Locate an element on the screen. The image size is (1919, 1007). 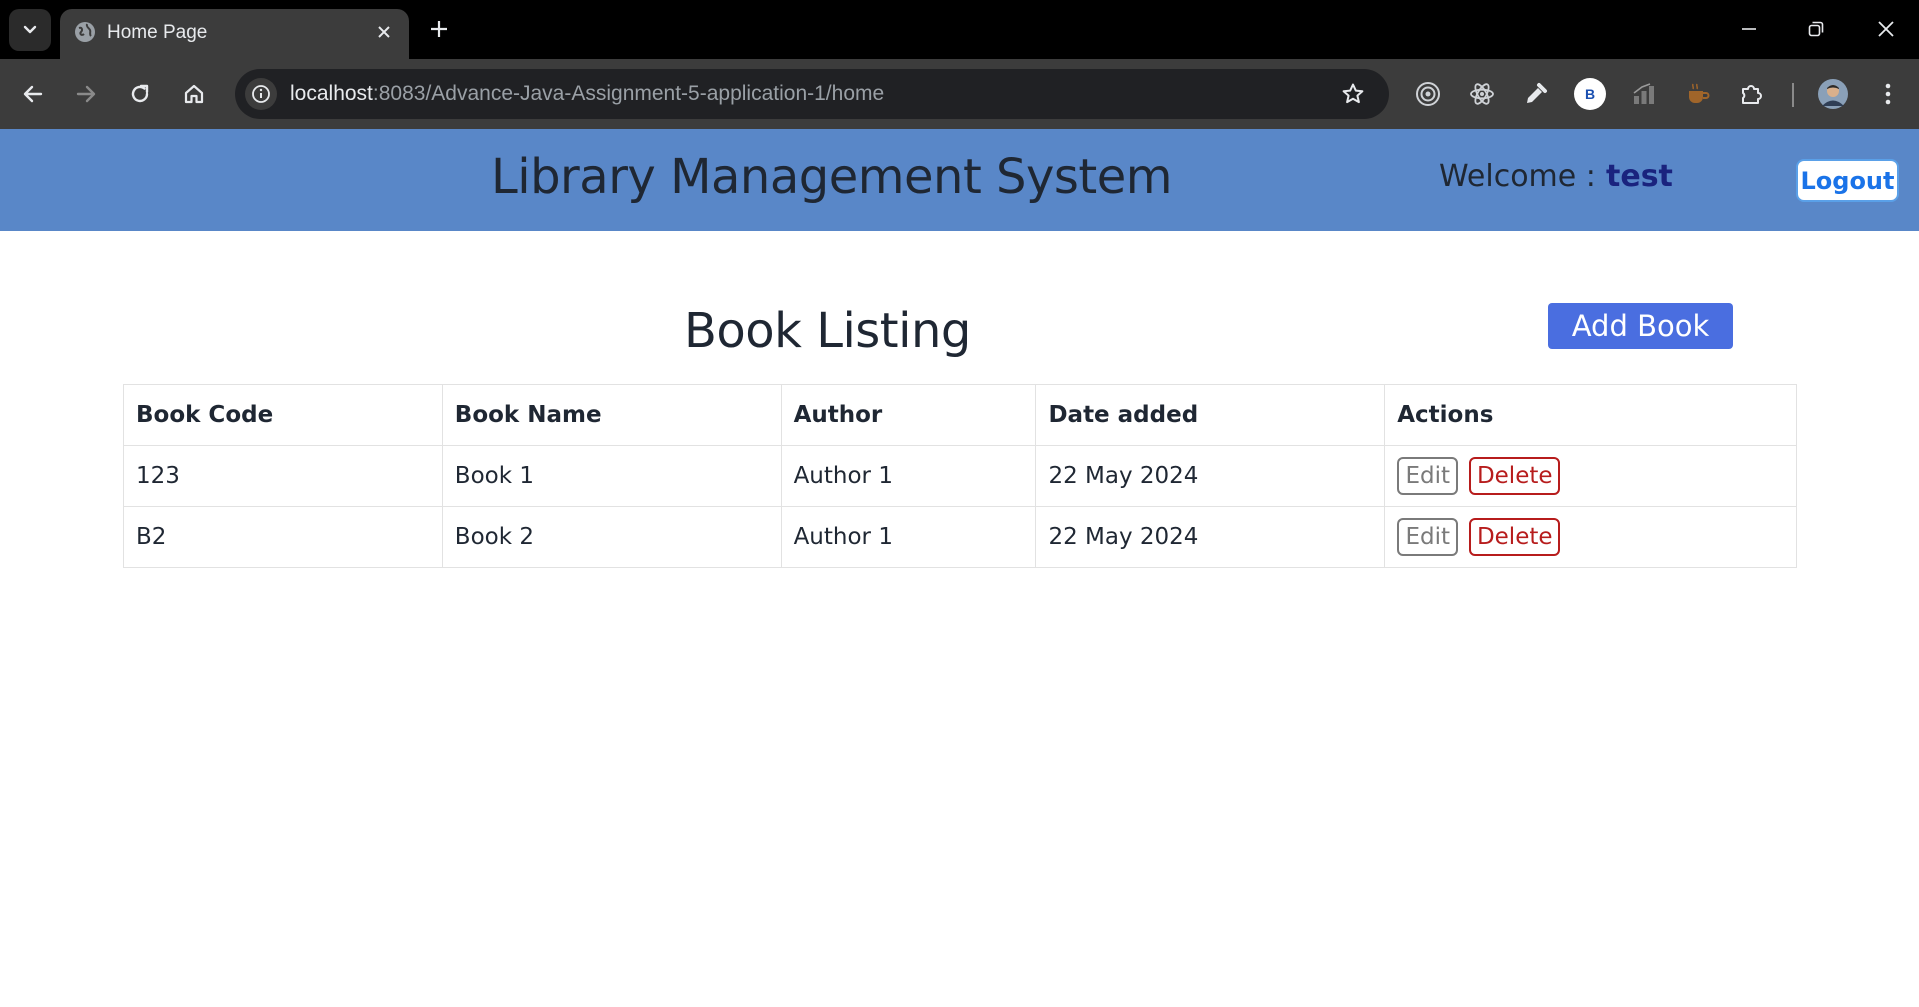
b-badge-letter: B is located at coordinates (1590, 94).